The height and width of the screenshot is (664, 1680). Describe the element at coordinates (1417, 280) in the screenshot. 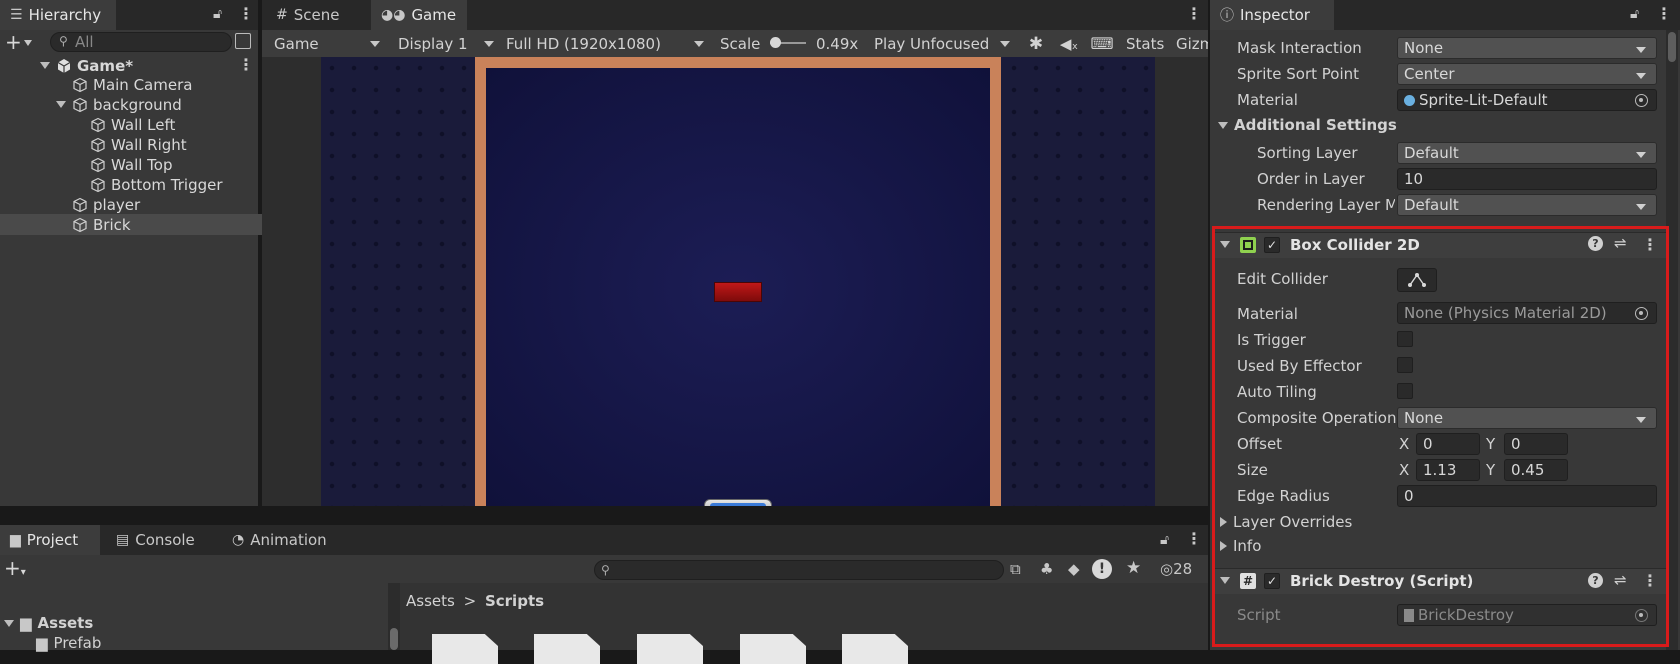

I see `edit-collider-button` at that location.